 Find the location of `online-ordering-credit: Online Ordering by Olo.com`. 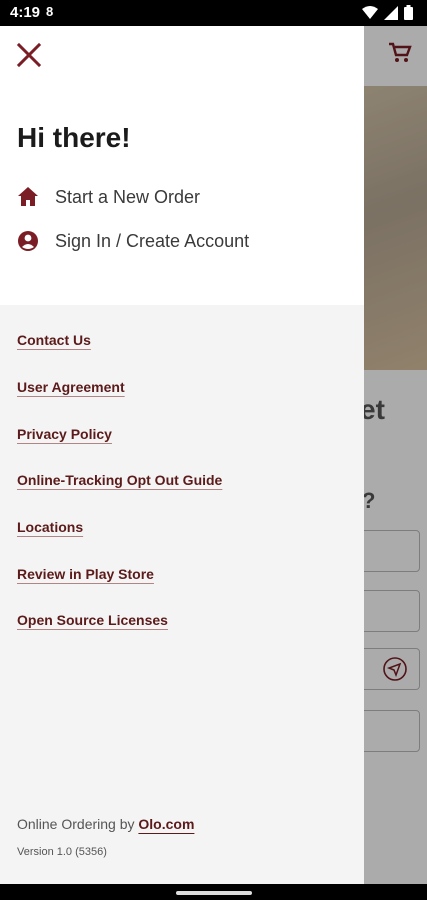

online-ordering-credit: Online Ordering by Olo.com is located at coordinates (105, 824).